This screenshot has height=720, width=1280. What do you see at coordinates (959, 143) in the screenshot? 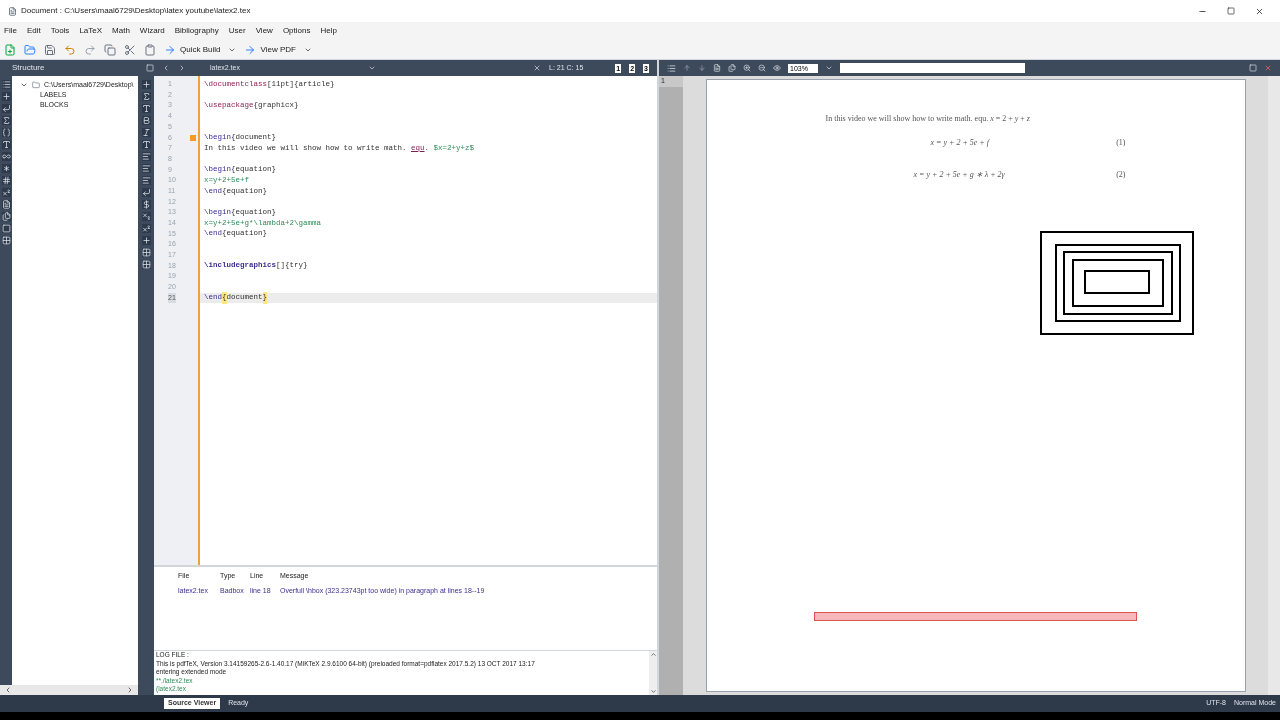
I see `equation: x = y + 2 + 5e + f` at bounding box center [959, 143].